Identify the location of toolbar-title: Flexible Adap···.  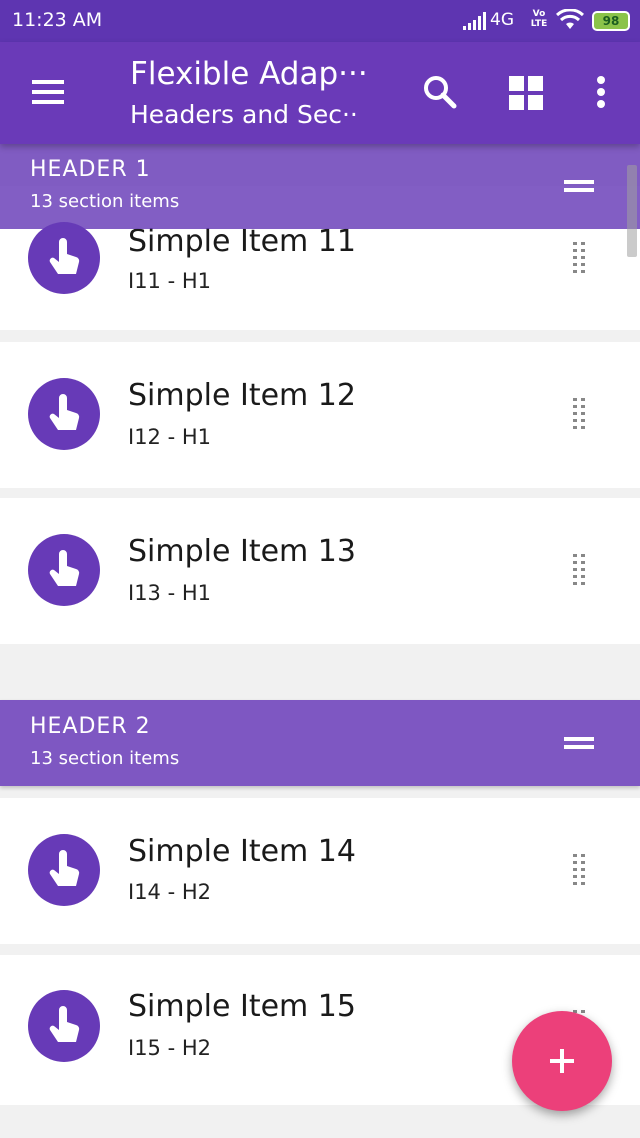
(249, 74).